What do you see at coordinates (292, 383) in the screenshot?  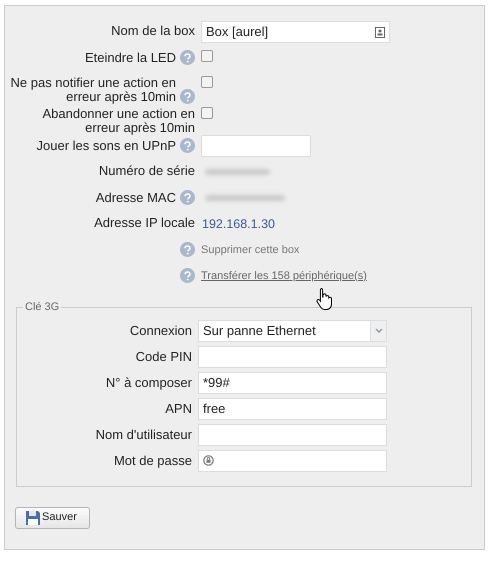 I see `input-field: *99#` at bounding box center [292, 383].